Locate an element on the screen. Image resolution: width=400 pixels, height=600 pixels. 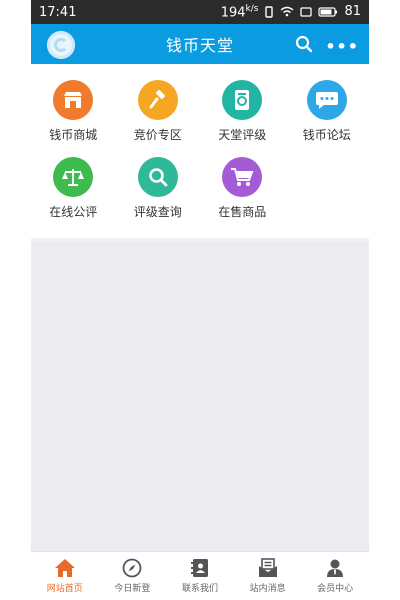
forum-chat-icon is located at coordinates (326, 100).